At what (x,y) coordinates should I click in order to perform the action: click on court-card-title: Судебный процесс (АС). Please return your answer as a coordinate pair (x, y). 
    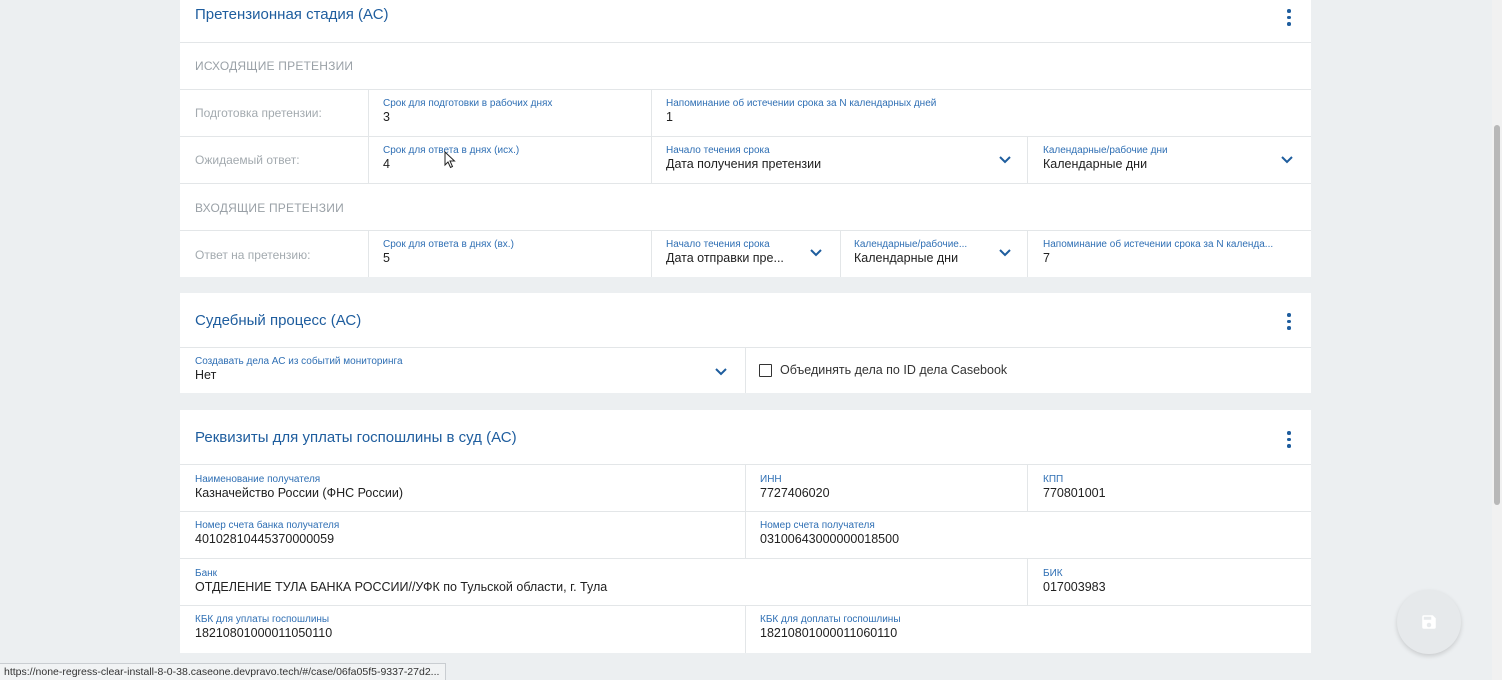
    Looking at the image, I should click on (278, 320).